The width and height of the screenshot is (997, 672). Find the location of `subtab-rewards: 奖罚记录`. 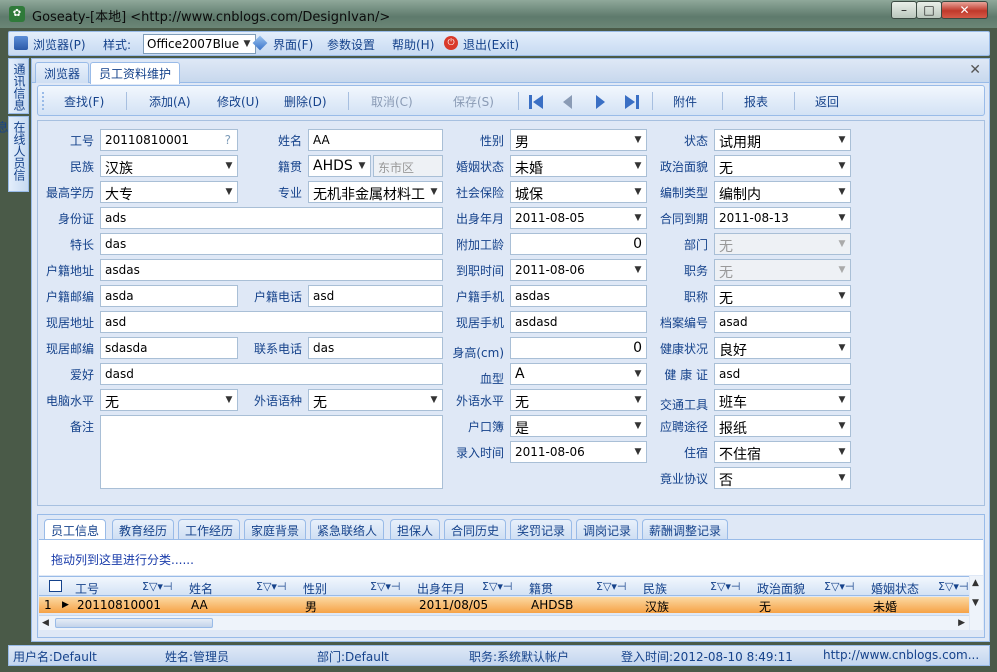

subtab-rewards: 奖罚记录 is located at coordinates (541, 529).